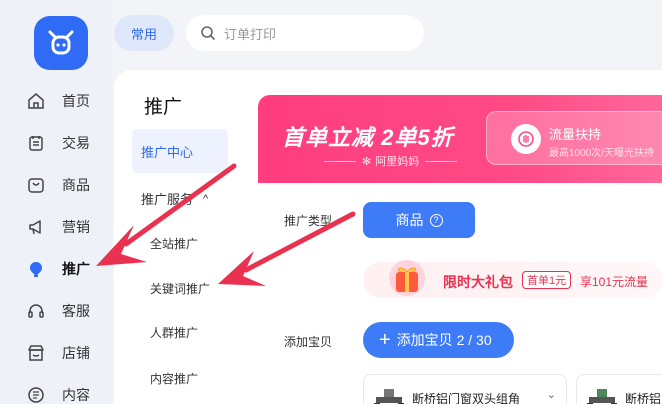  What do you see at coordinates (614, 282) in the screenshot?
I see `gift-desc: 享101元流量` at bounding box center [614, 282].